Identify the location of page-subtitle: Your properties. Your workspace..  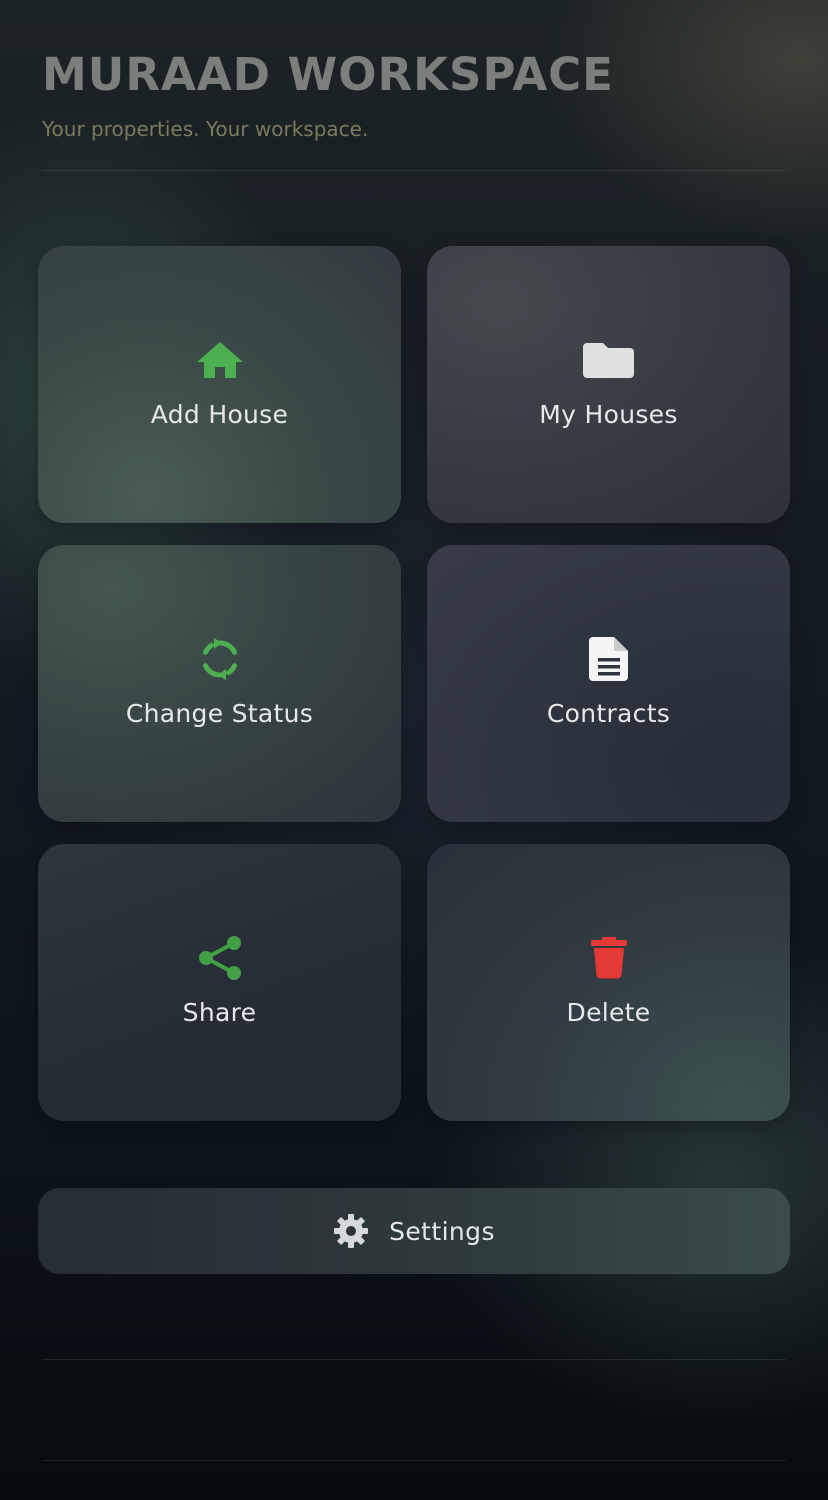
(205, 129).